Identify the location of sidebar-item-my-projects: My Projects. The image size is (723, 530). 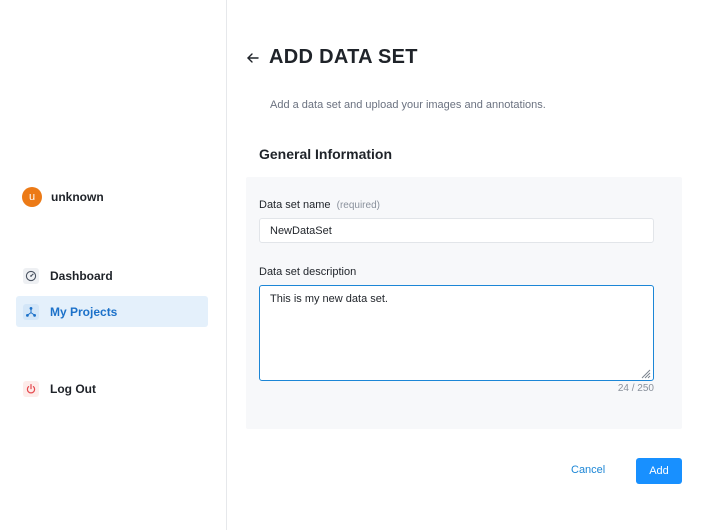
(112, 311).